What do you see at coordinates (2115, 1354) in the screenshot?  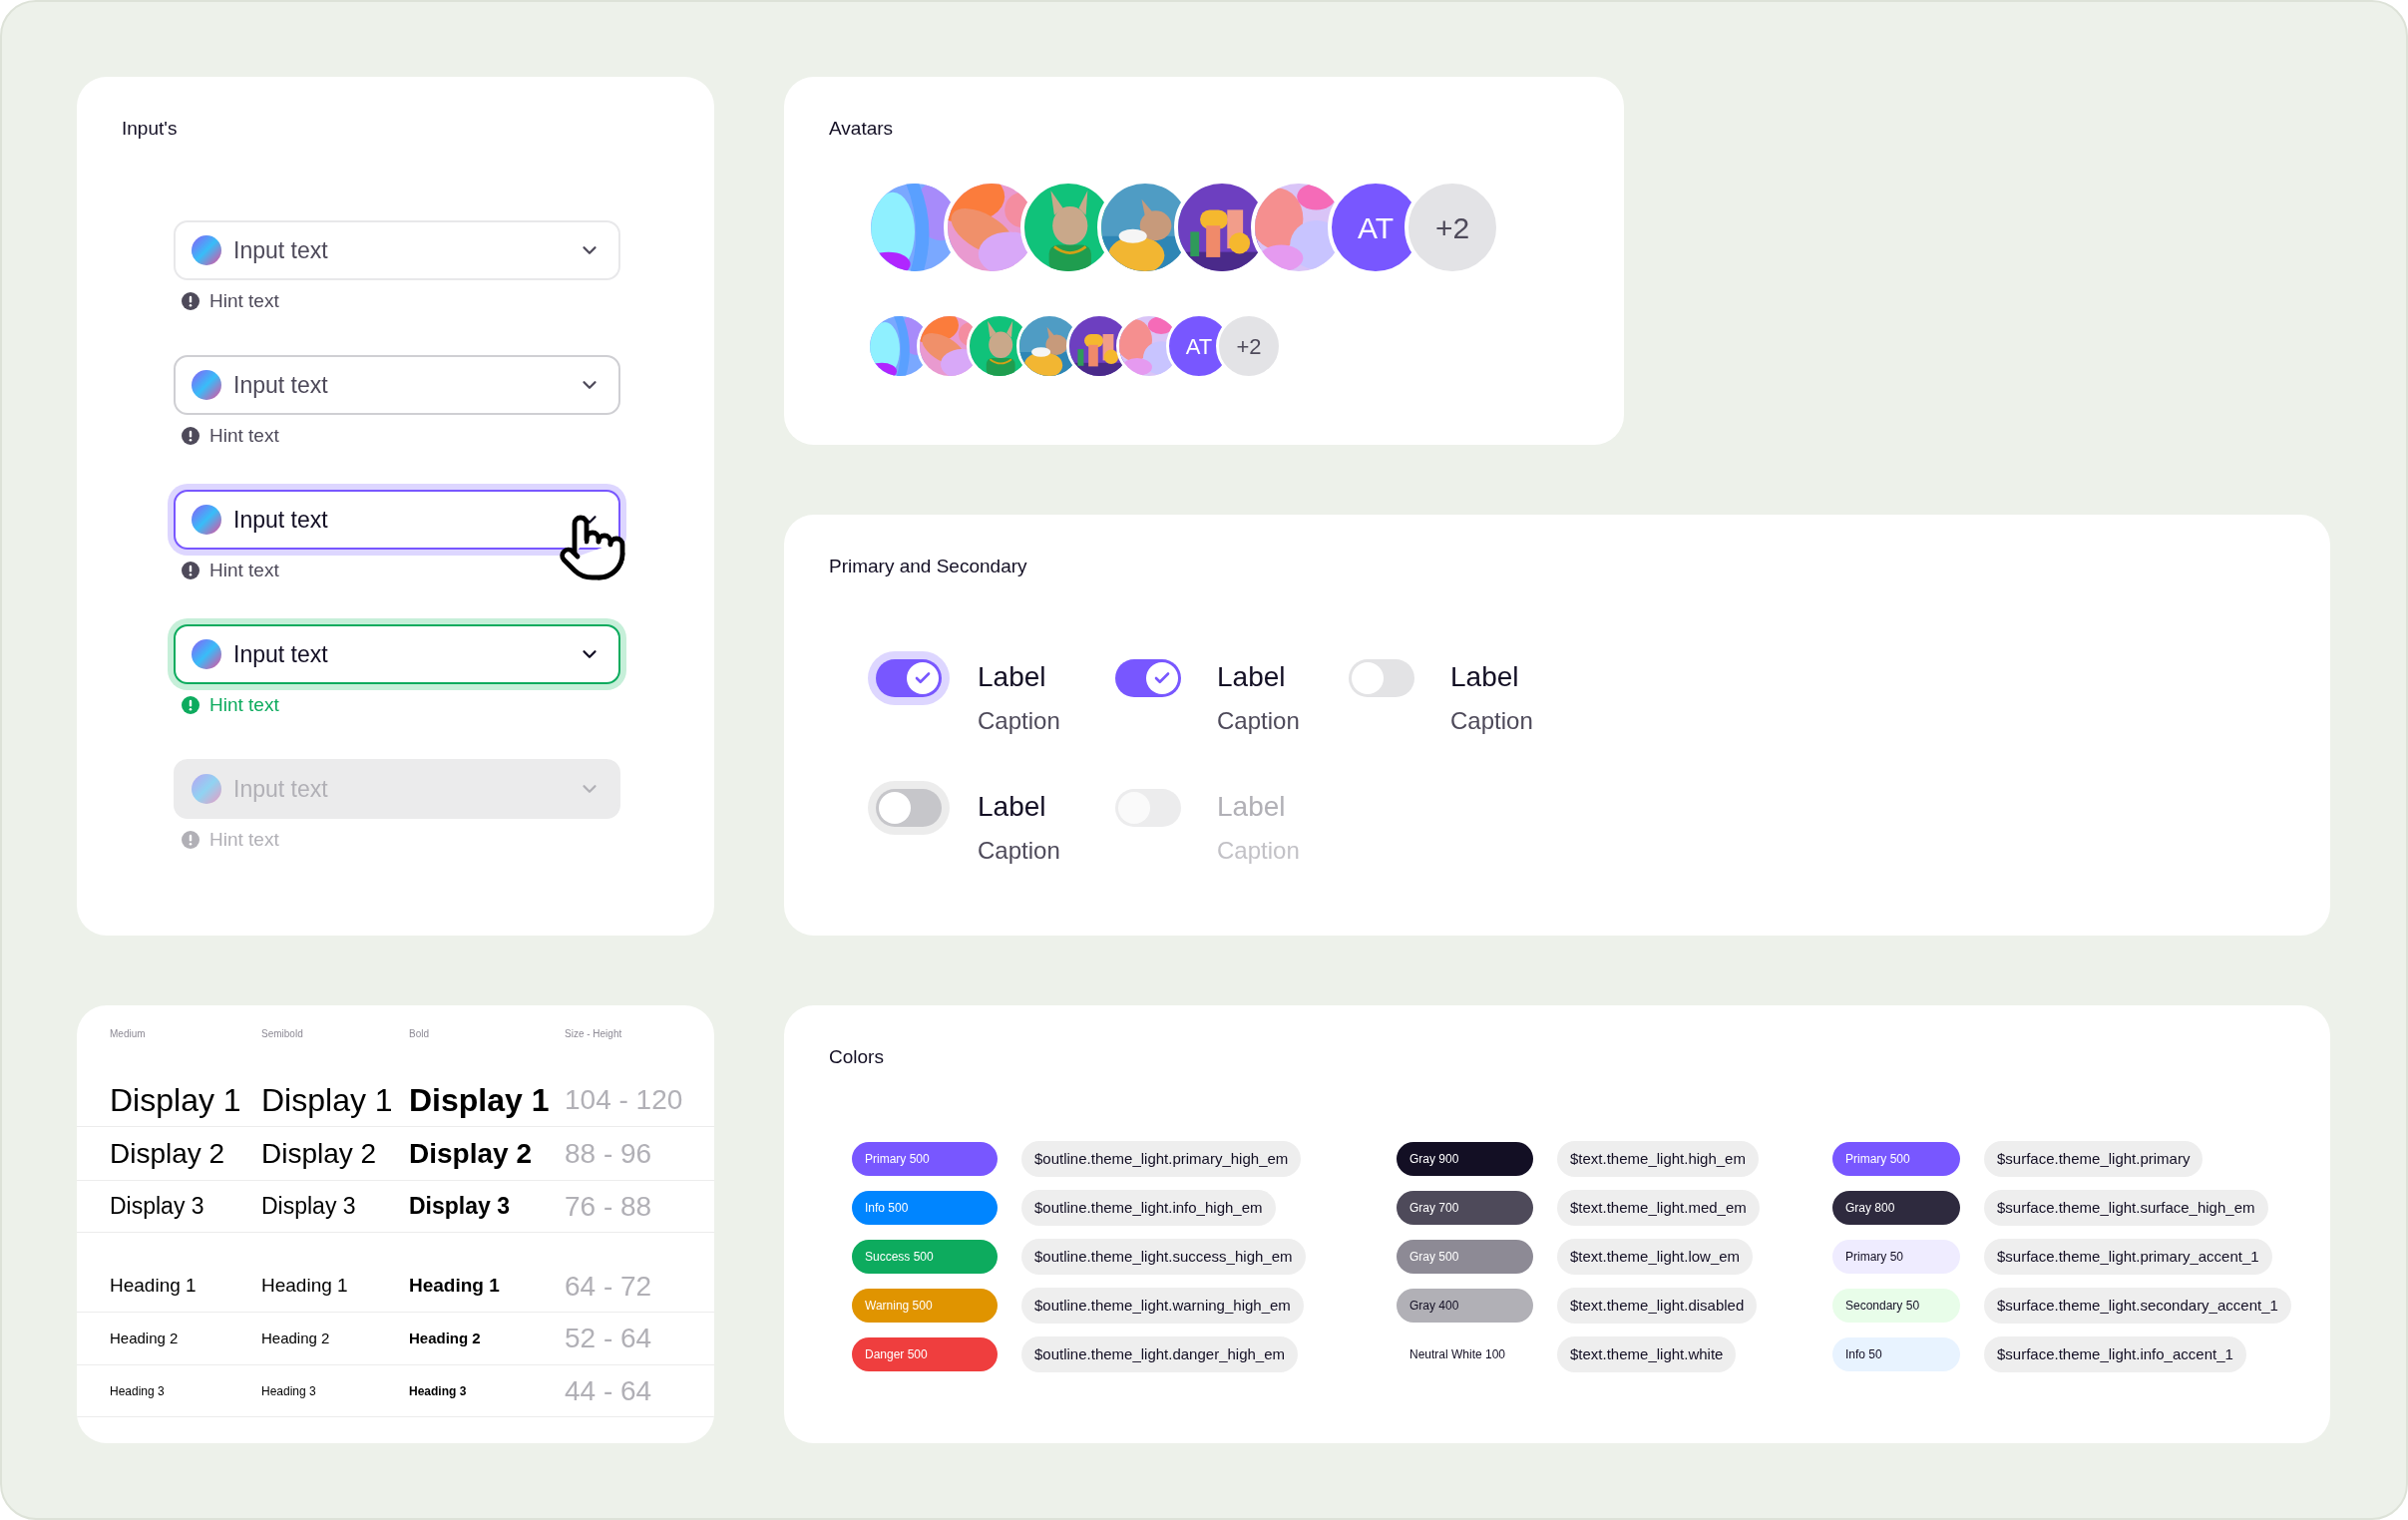 I see `token-name: $surface.theme_light.info_accent_1` at bounding box center [2115, 1354].